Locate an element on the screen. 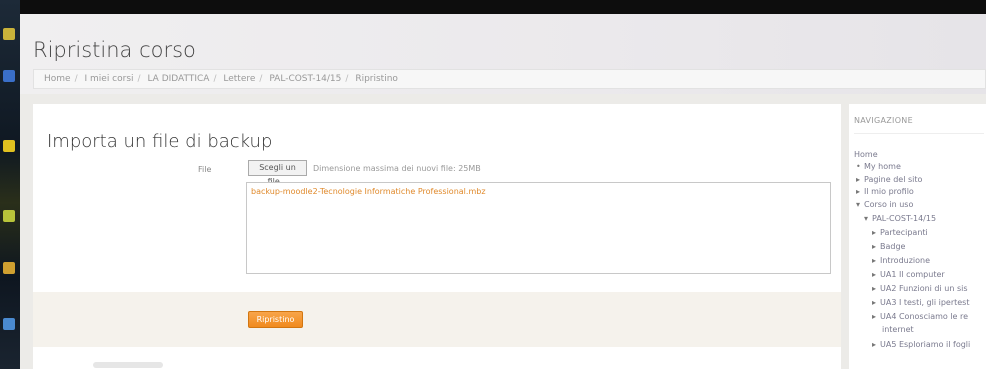 Image resolution: width=986 pixels, height=369 pixels. nav-item: • My home is located at coordinates (878, 166).